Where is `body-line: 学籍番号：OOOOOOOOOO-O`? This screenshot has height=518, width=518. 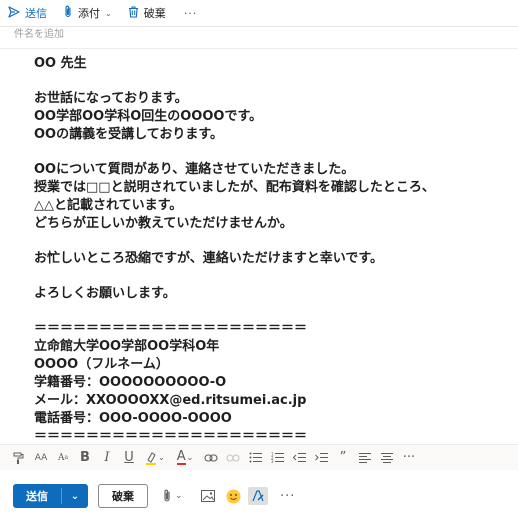
body-line: 学籍番号：OOOOOOOOOO-O is located at coordinates (130, 382).